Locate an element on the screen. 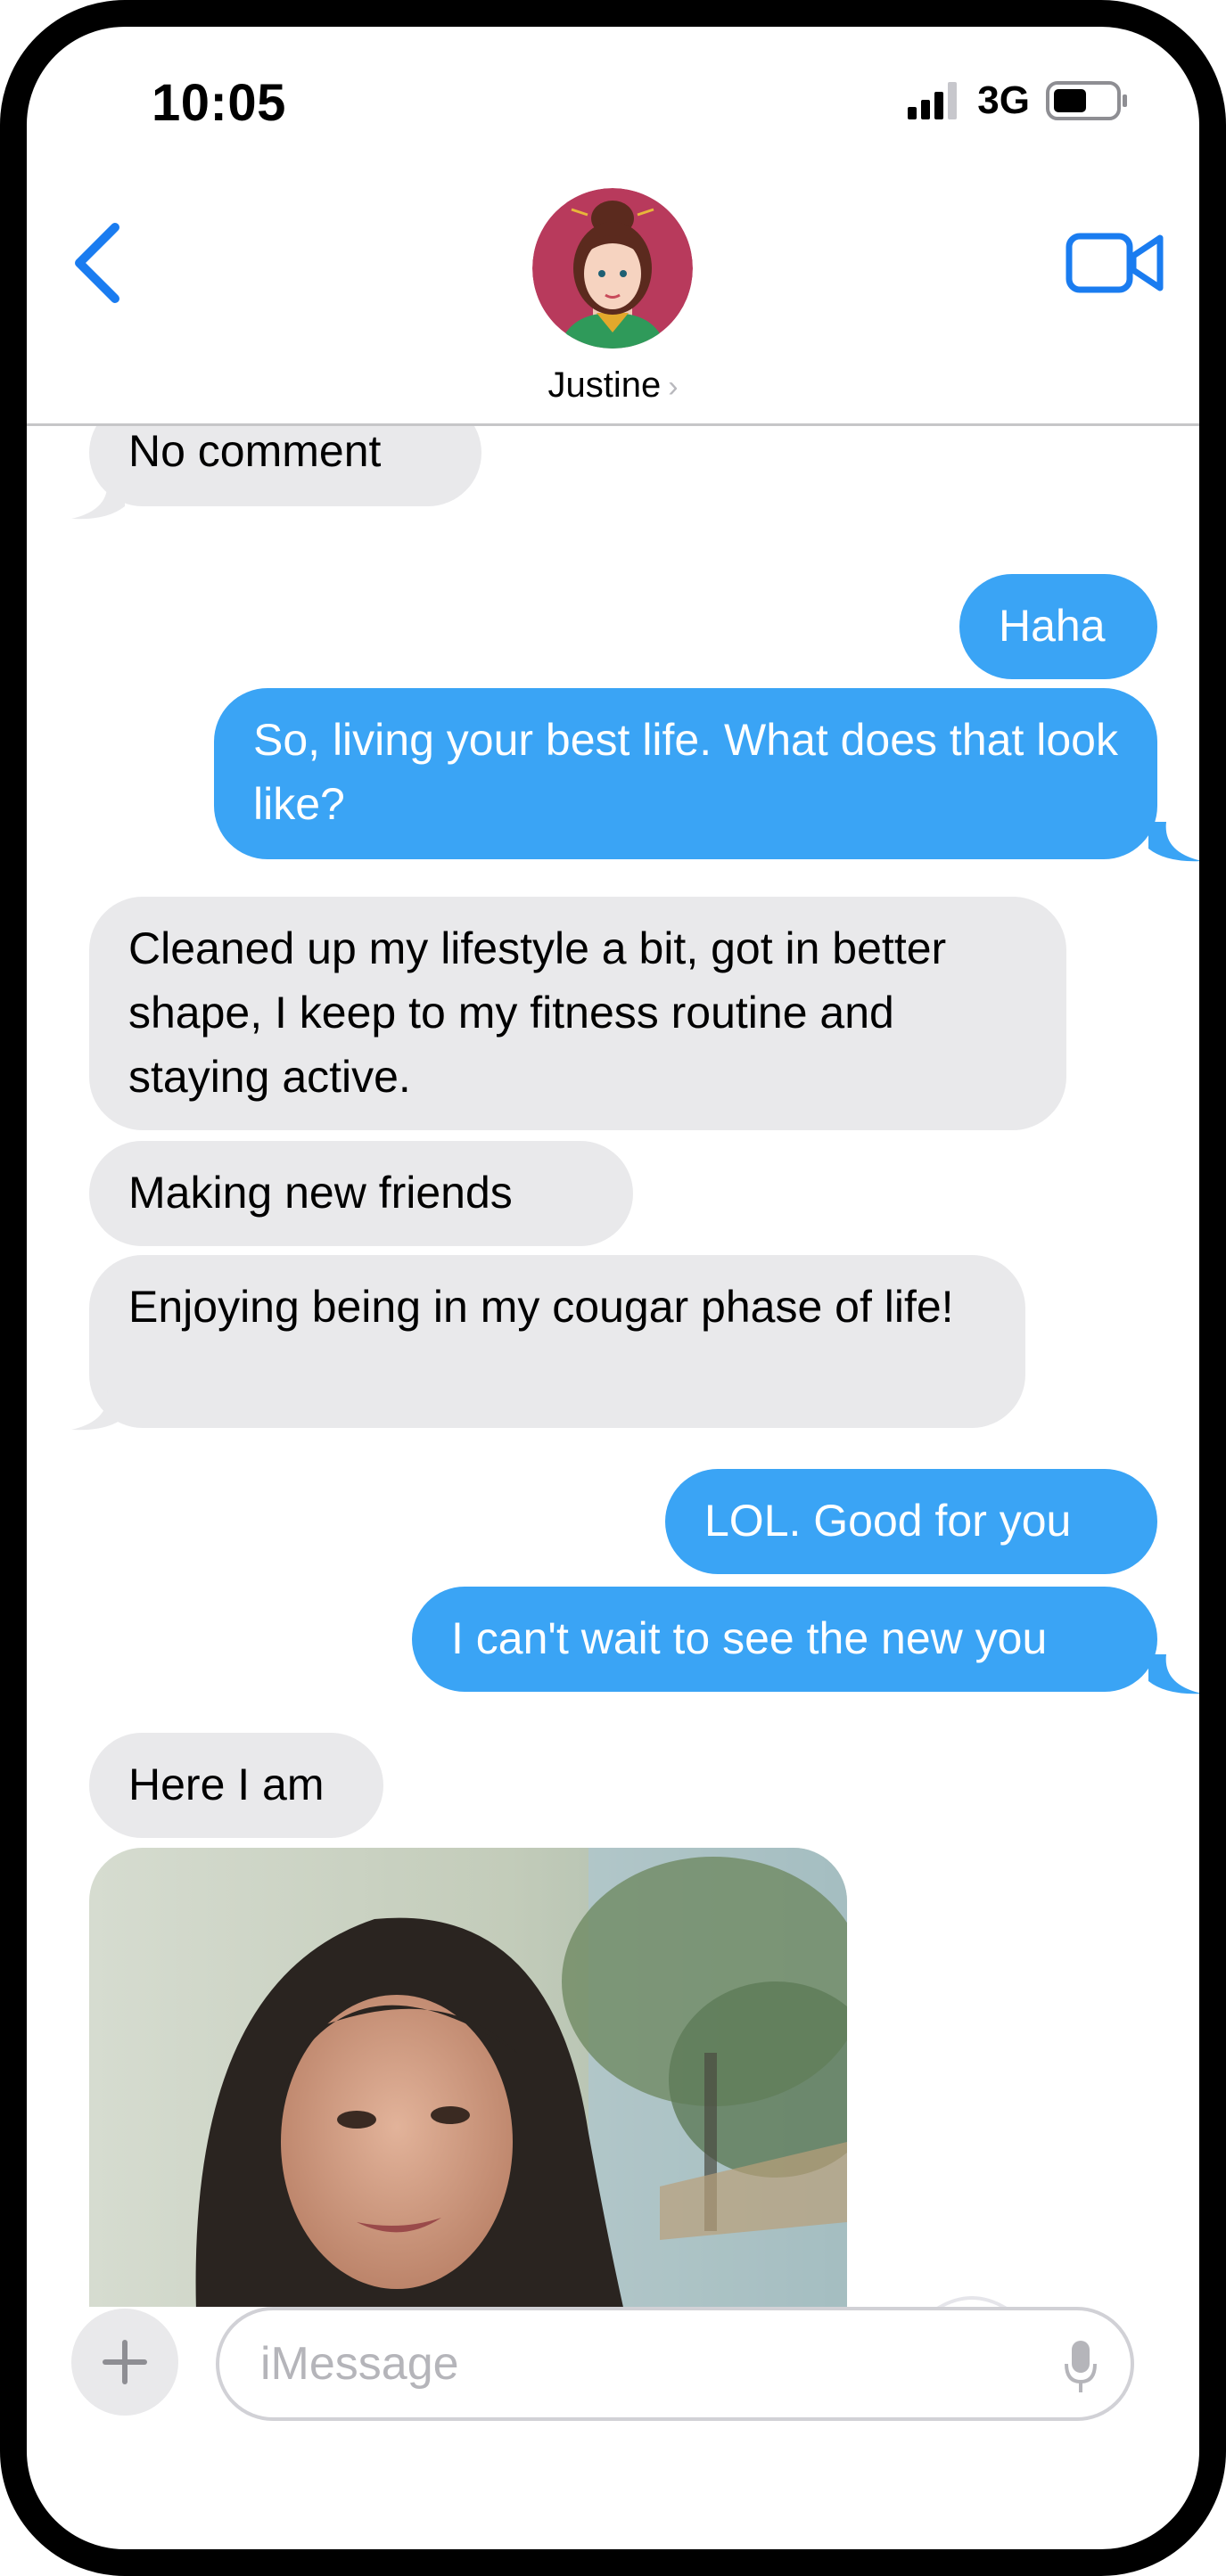  plus-icon is located at coordinates (125, 2362).